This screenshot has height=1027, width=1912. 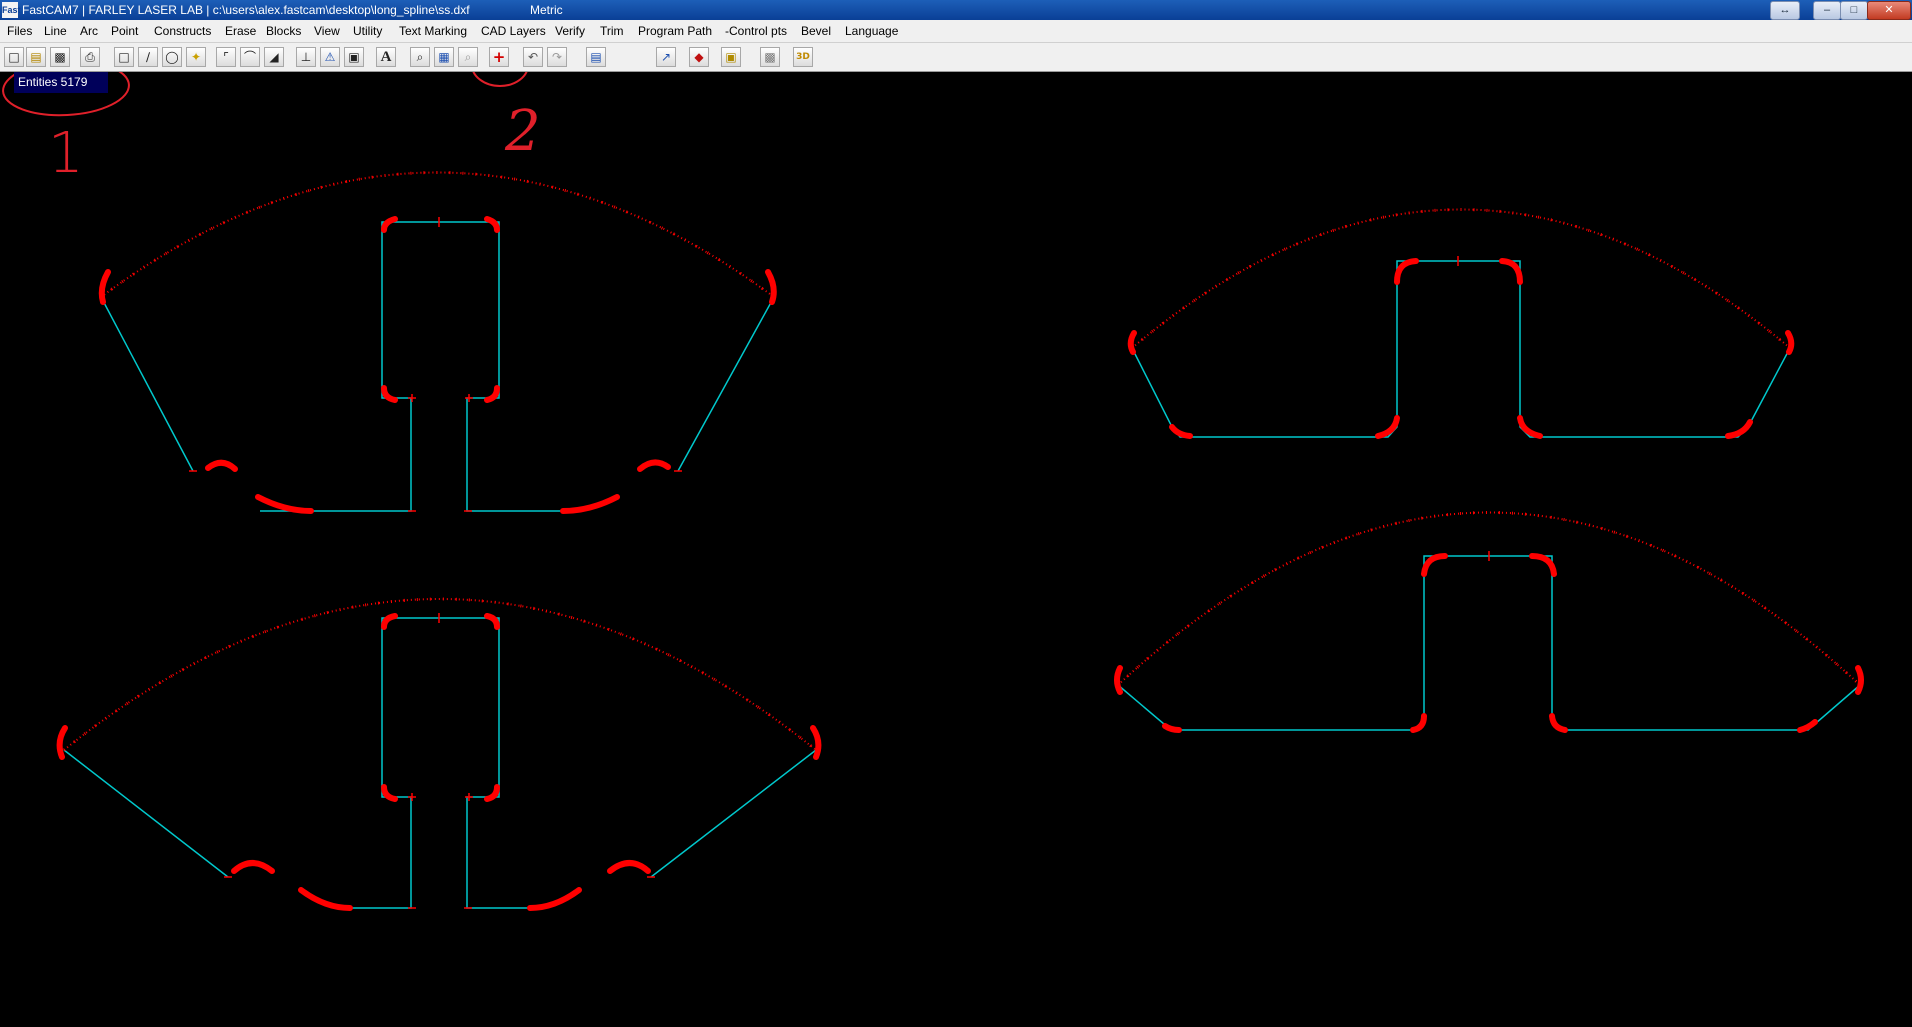 What do you see at coordinates (1889, 10) in the screenshot?
I see `close-icon: ✕` at bounding box center [1889, 10].